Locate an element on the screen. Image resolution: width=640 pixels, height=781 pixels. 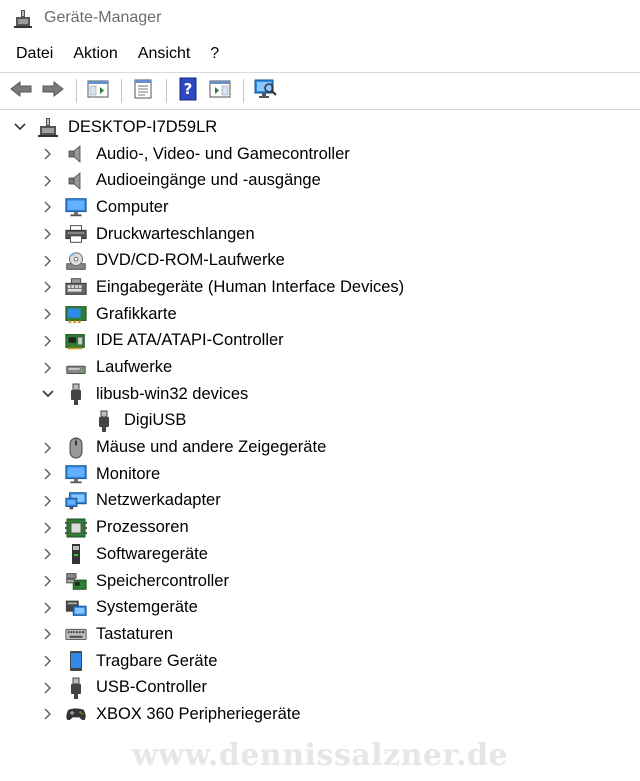
tree-category: Mäuse und andere Zeigegeräte is located at coordinates (320, 447).